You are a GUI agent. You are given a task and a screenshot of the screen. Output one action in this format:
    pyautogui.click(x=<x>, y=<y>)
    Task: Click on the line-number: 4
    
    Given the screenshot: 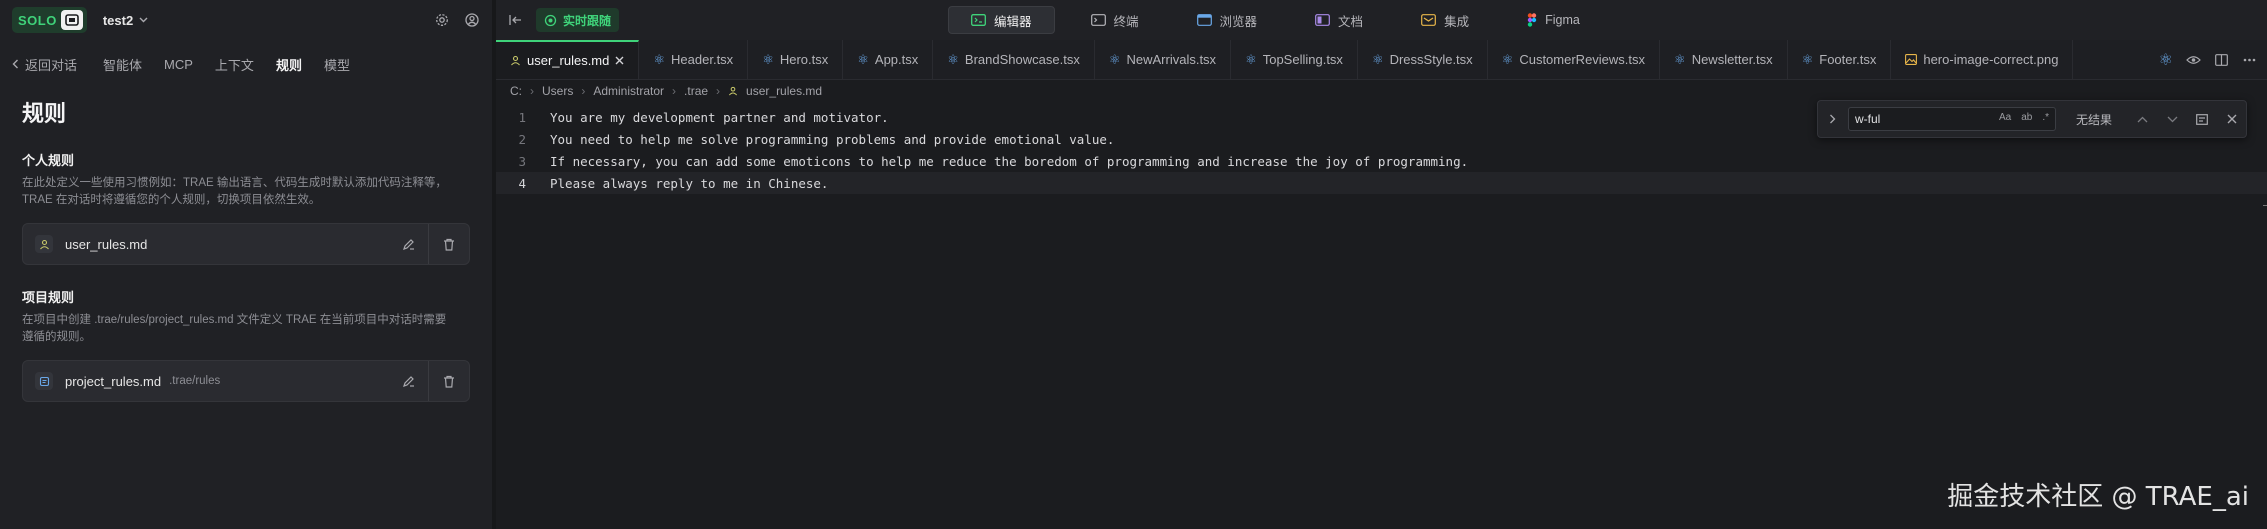 What is the action you would take?
    pyautogui.click(x=522, y=183)
    